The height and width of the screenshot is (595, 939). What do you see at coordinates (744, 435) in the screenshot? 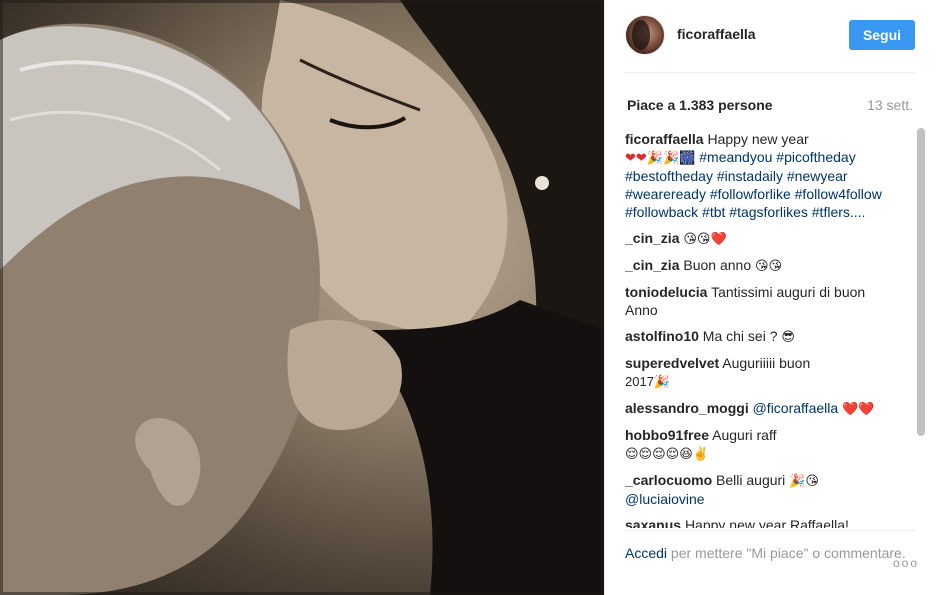
I see `comment-text: Auguri raff` at bounding box center [744, 435].